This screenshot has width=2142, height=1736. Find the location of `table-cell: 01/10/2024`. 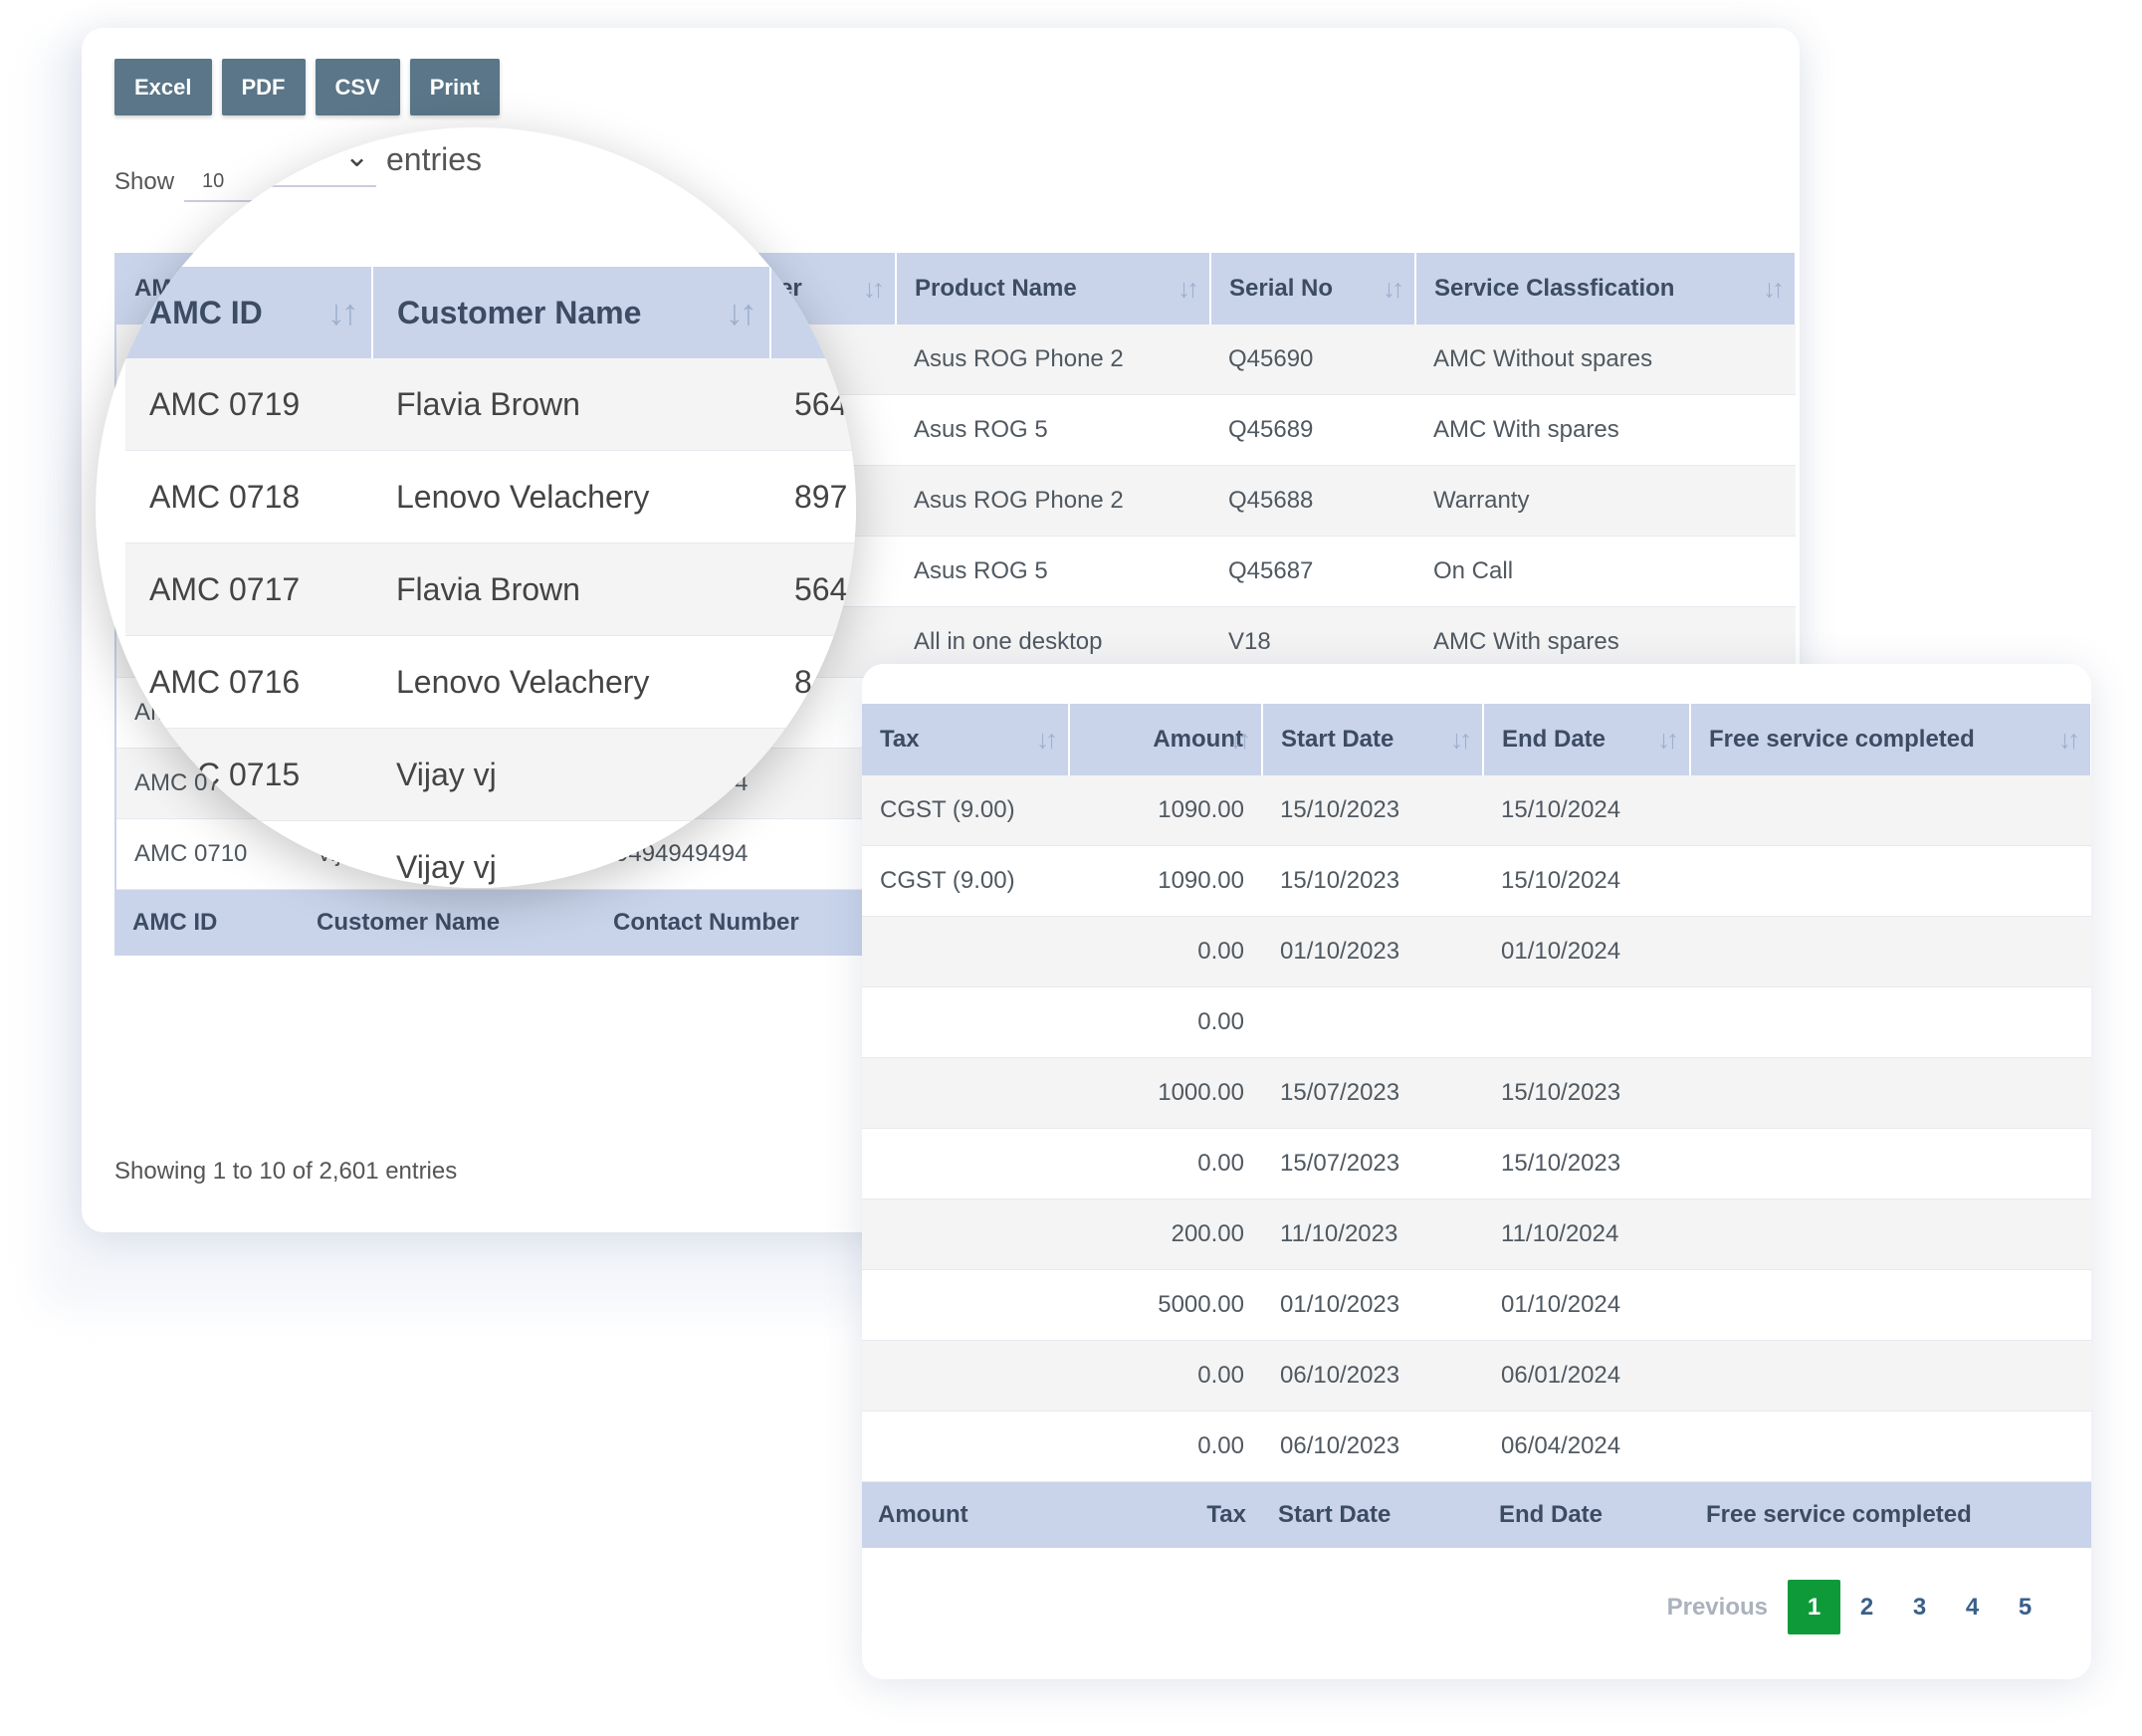

table-cell: 01/10/2024 is located at coordinates (1586, 1305).